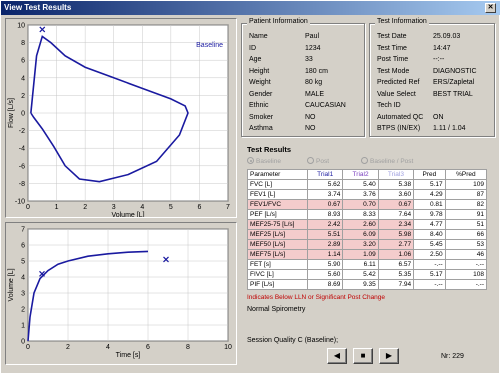 Image resolution: width=500 pixels, height=374 pixels. Describe the element at coordinates (23, 278) in the screenshot. I see `y-tick-label: 4` at that location.